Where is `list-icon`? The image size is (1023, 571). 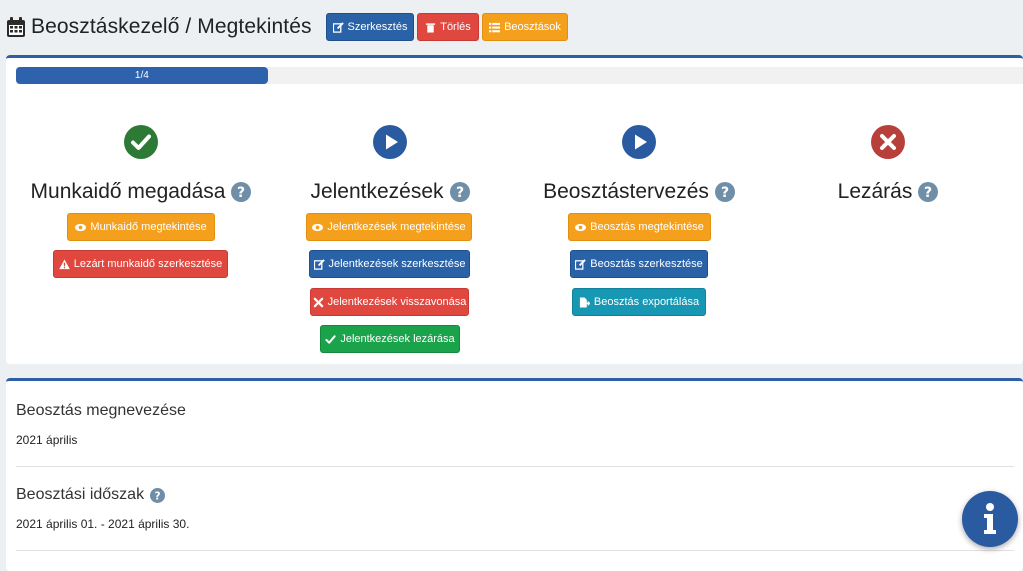 list-icon is located at coordinates (495, 27).